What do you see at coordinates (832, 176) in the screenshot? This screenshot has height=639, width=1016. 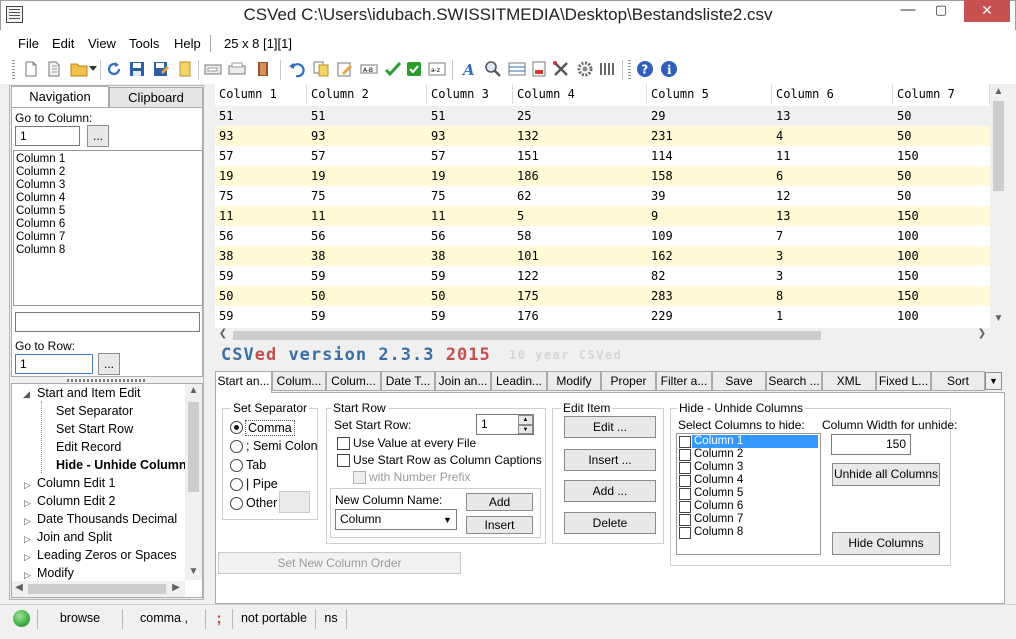 I see `table-cell: 6` at bounding box center [832, 176].